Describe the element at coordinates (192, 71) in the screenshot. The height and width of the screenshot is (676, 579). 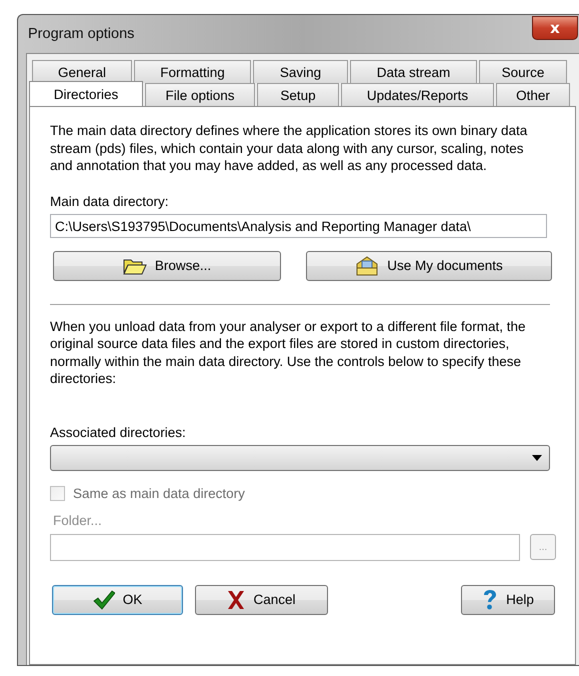
I see `tab: Formatting` at that location.